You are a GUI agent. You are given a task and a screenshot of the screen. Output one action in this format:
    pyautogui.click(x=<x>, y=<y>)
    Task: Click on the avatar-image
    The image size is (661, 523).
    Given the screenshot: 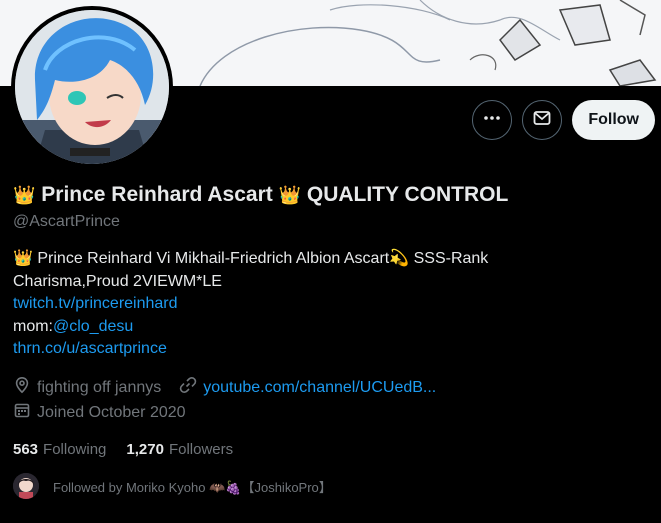 What is the action you would take?
    pyautogui.click(x=92, y=87)
    